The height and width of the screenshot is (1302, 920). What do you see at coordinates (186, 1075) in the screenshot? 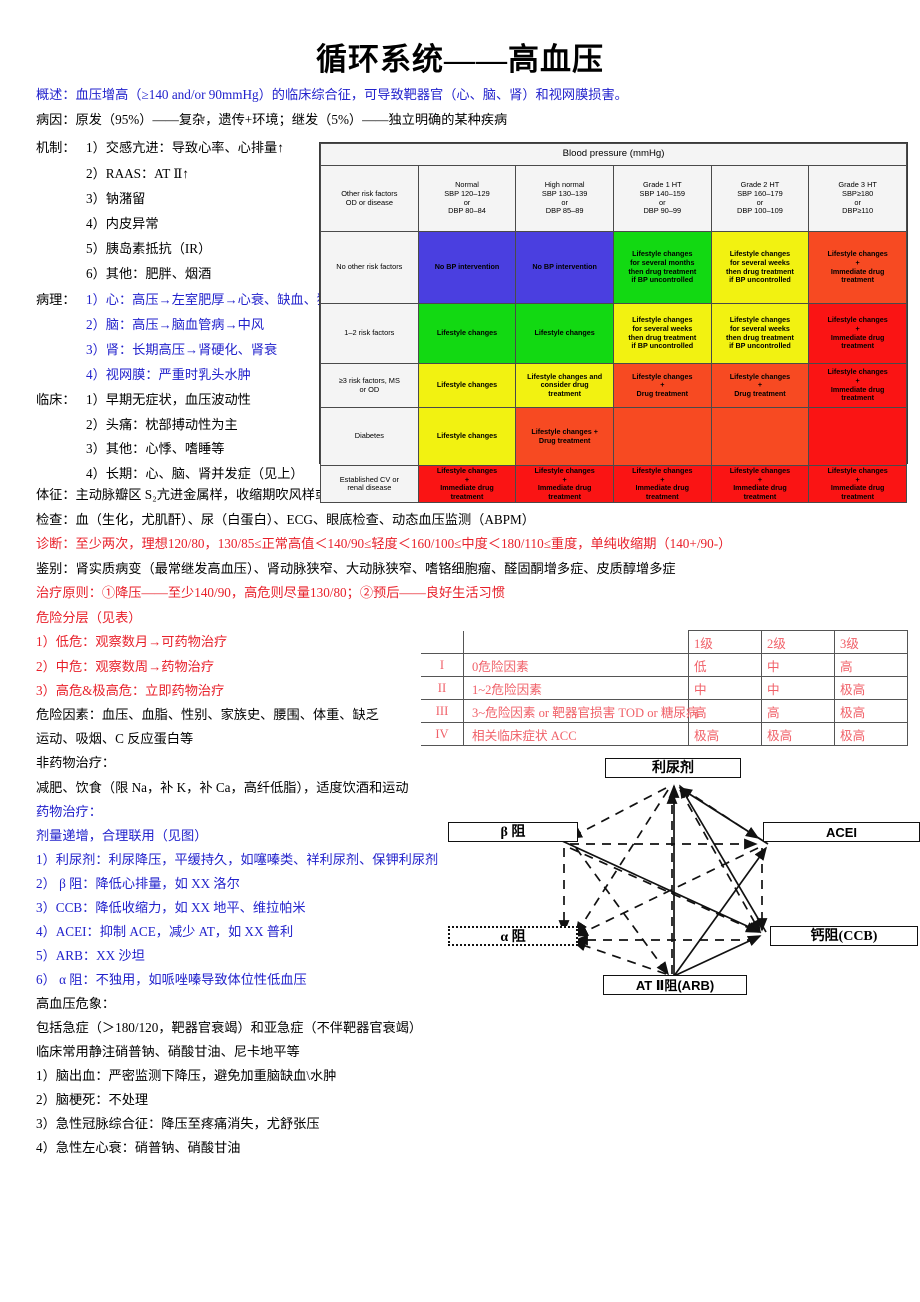
I see `text-line: 1）脑出血：严密监测下降压，避免加重脑缺血\水肿` at bounding box center [186, 1075].